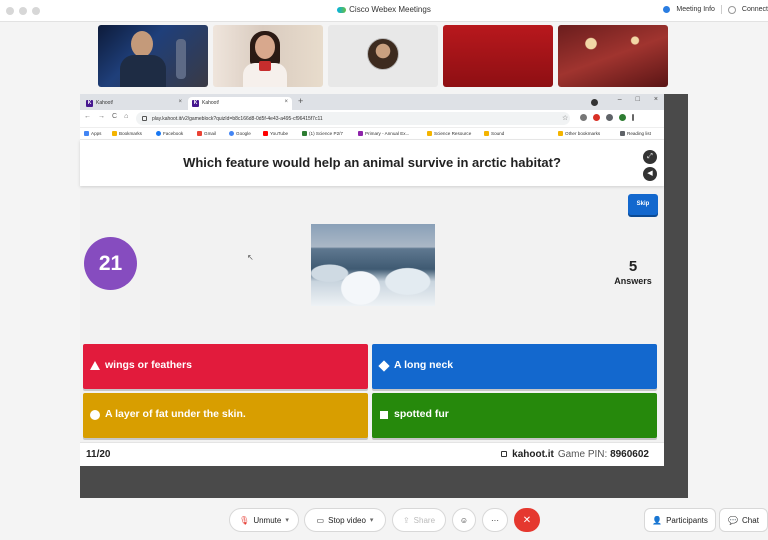 This screenshot has height=540, width=768. What do you see at coordinates (300, 101) in the screenshot?
I see `new-tab-button: +` at bounding box center [300, 101].